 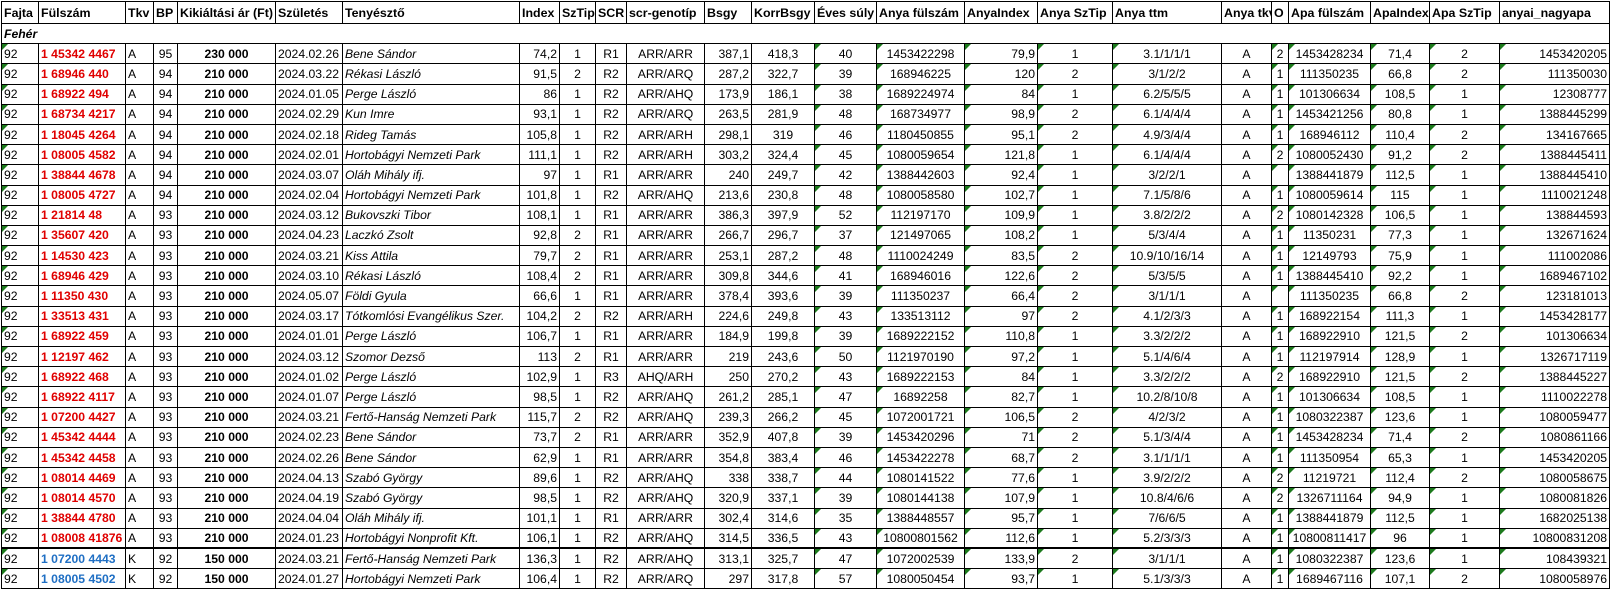 What do you see at coordinates (431, 155) in the screenshot?
I see `col-tenyeszto-cell: Hortobágyi Nemzeti Park` at bounding box center [431, 155].